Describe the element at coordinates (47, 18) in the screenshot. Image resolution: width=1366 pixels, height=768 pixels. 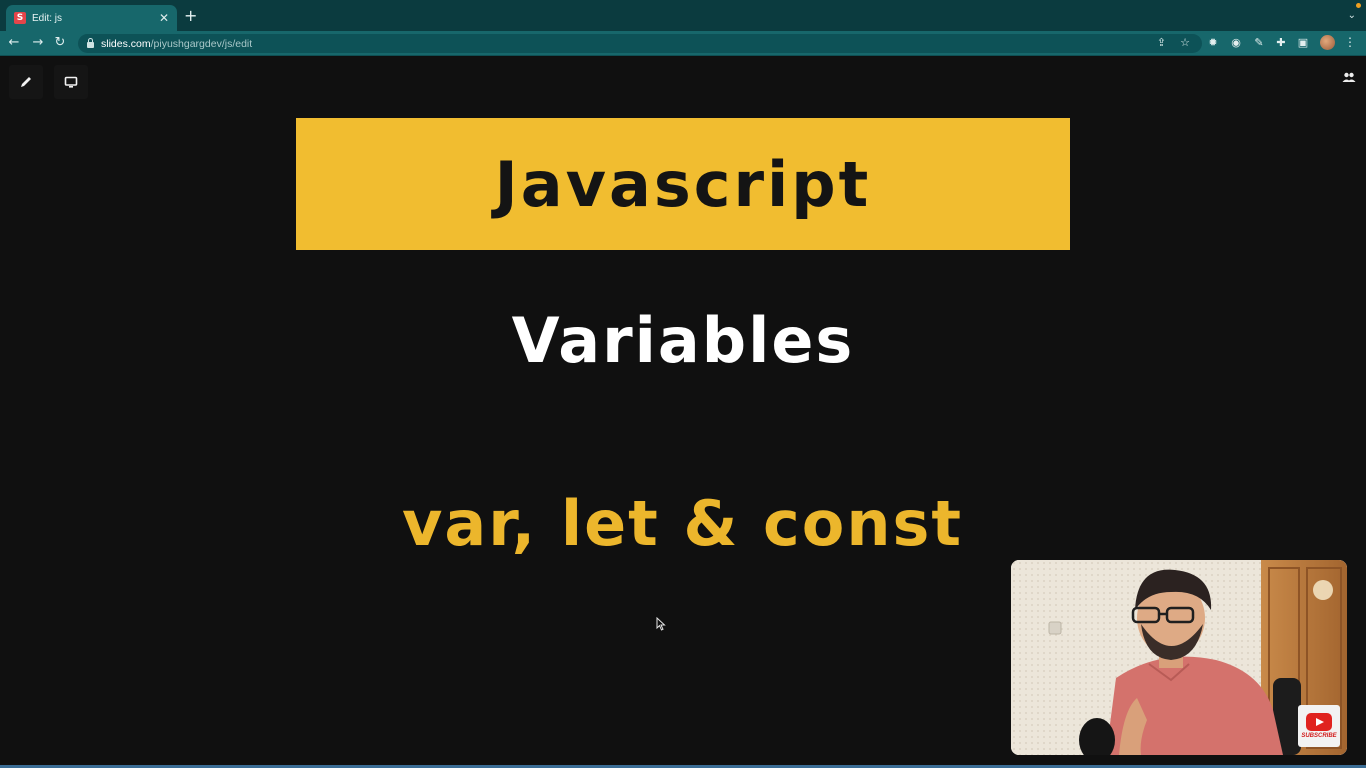
I see `tab-title: Edit: js` at that location.